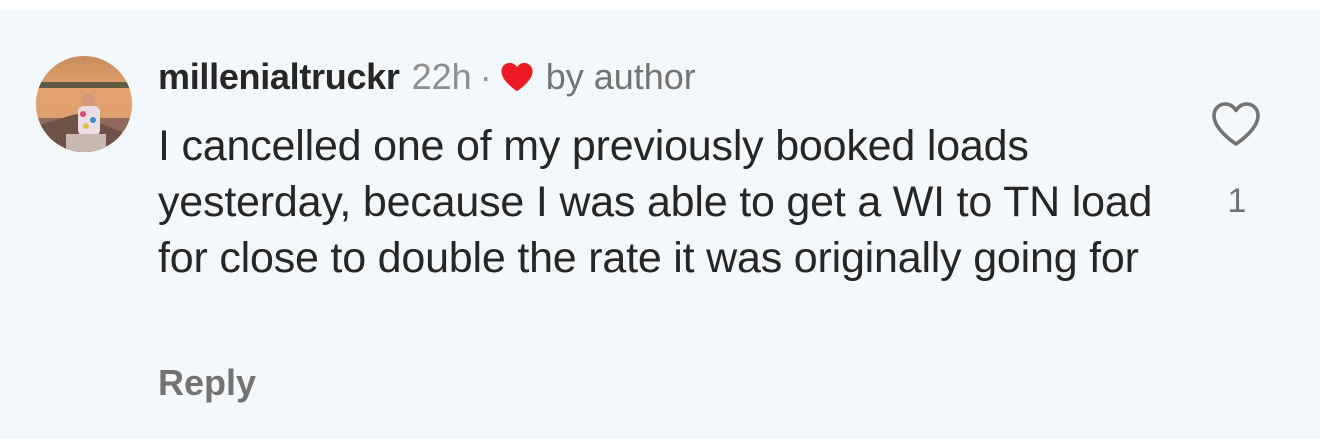 The height and width of the screenshot is (439, 1320). I want to click on username: millenialtruckr, so click(279, 77).